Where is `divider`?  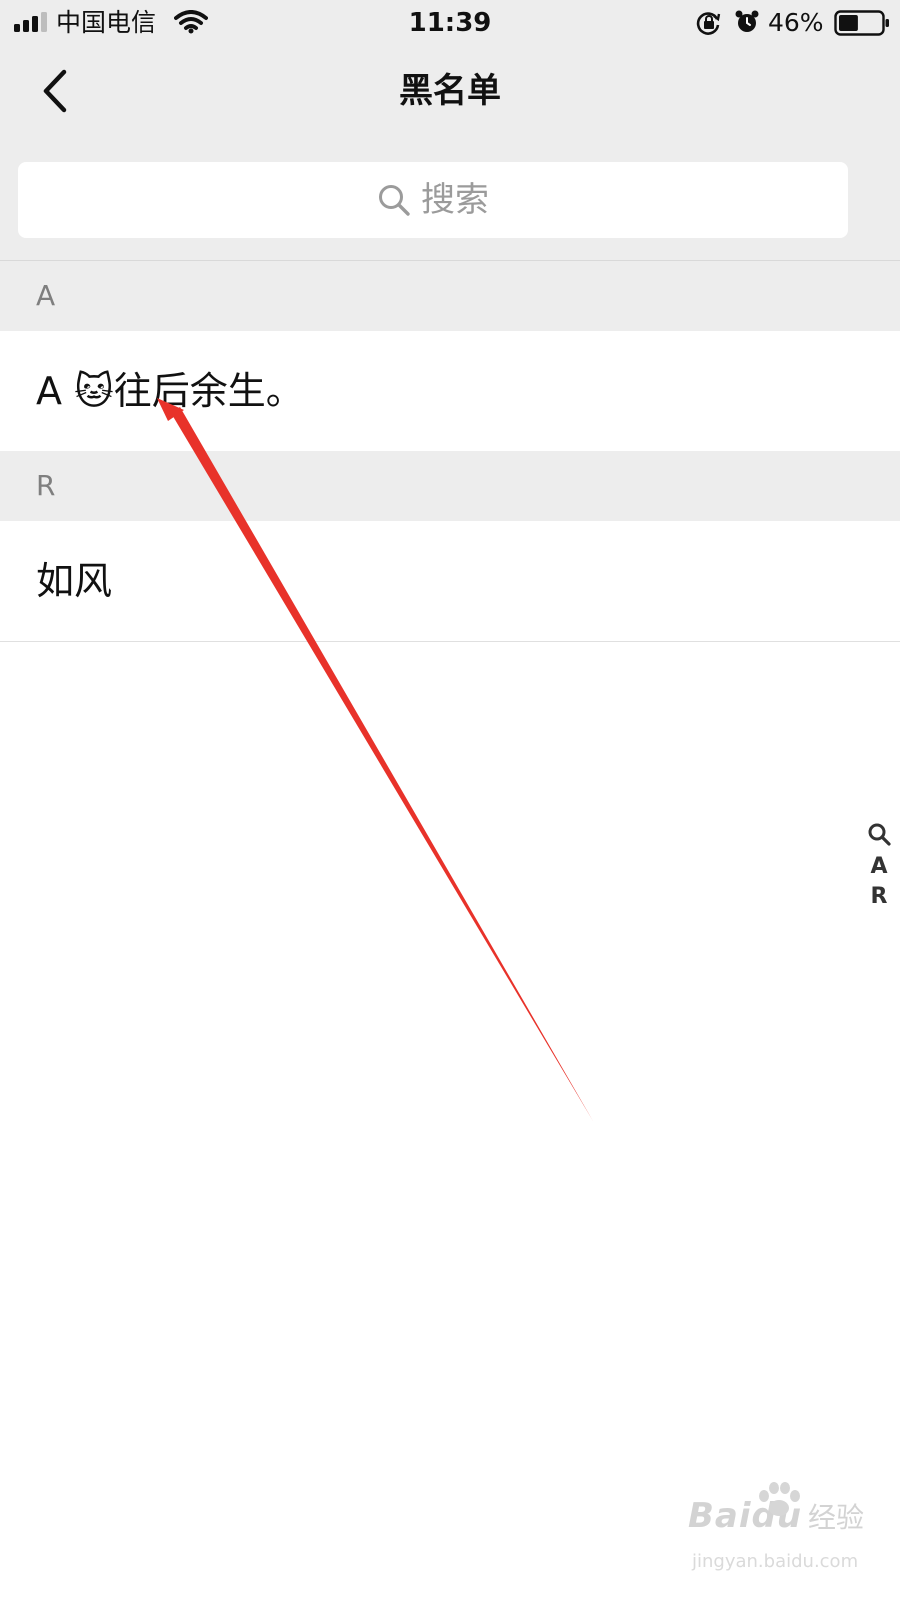 divider is located at coordinates (450, 641).